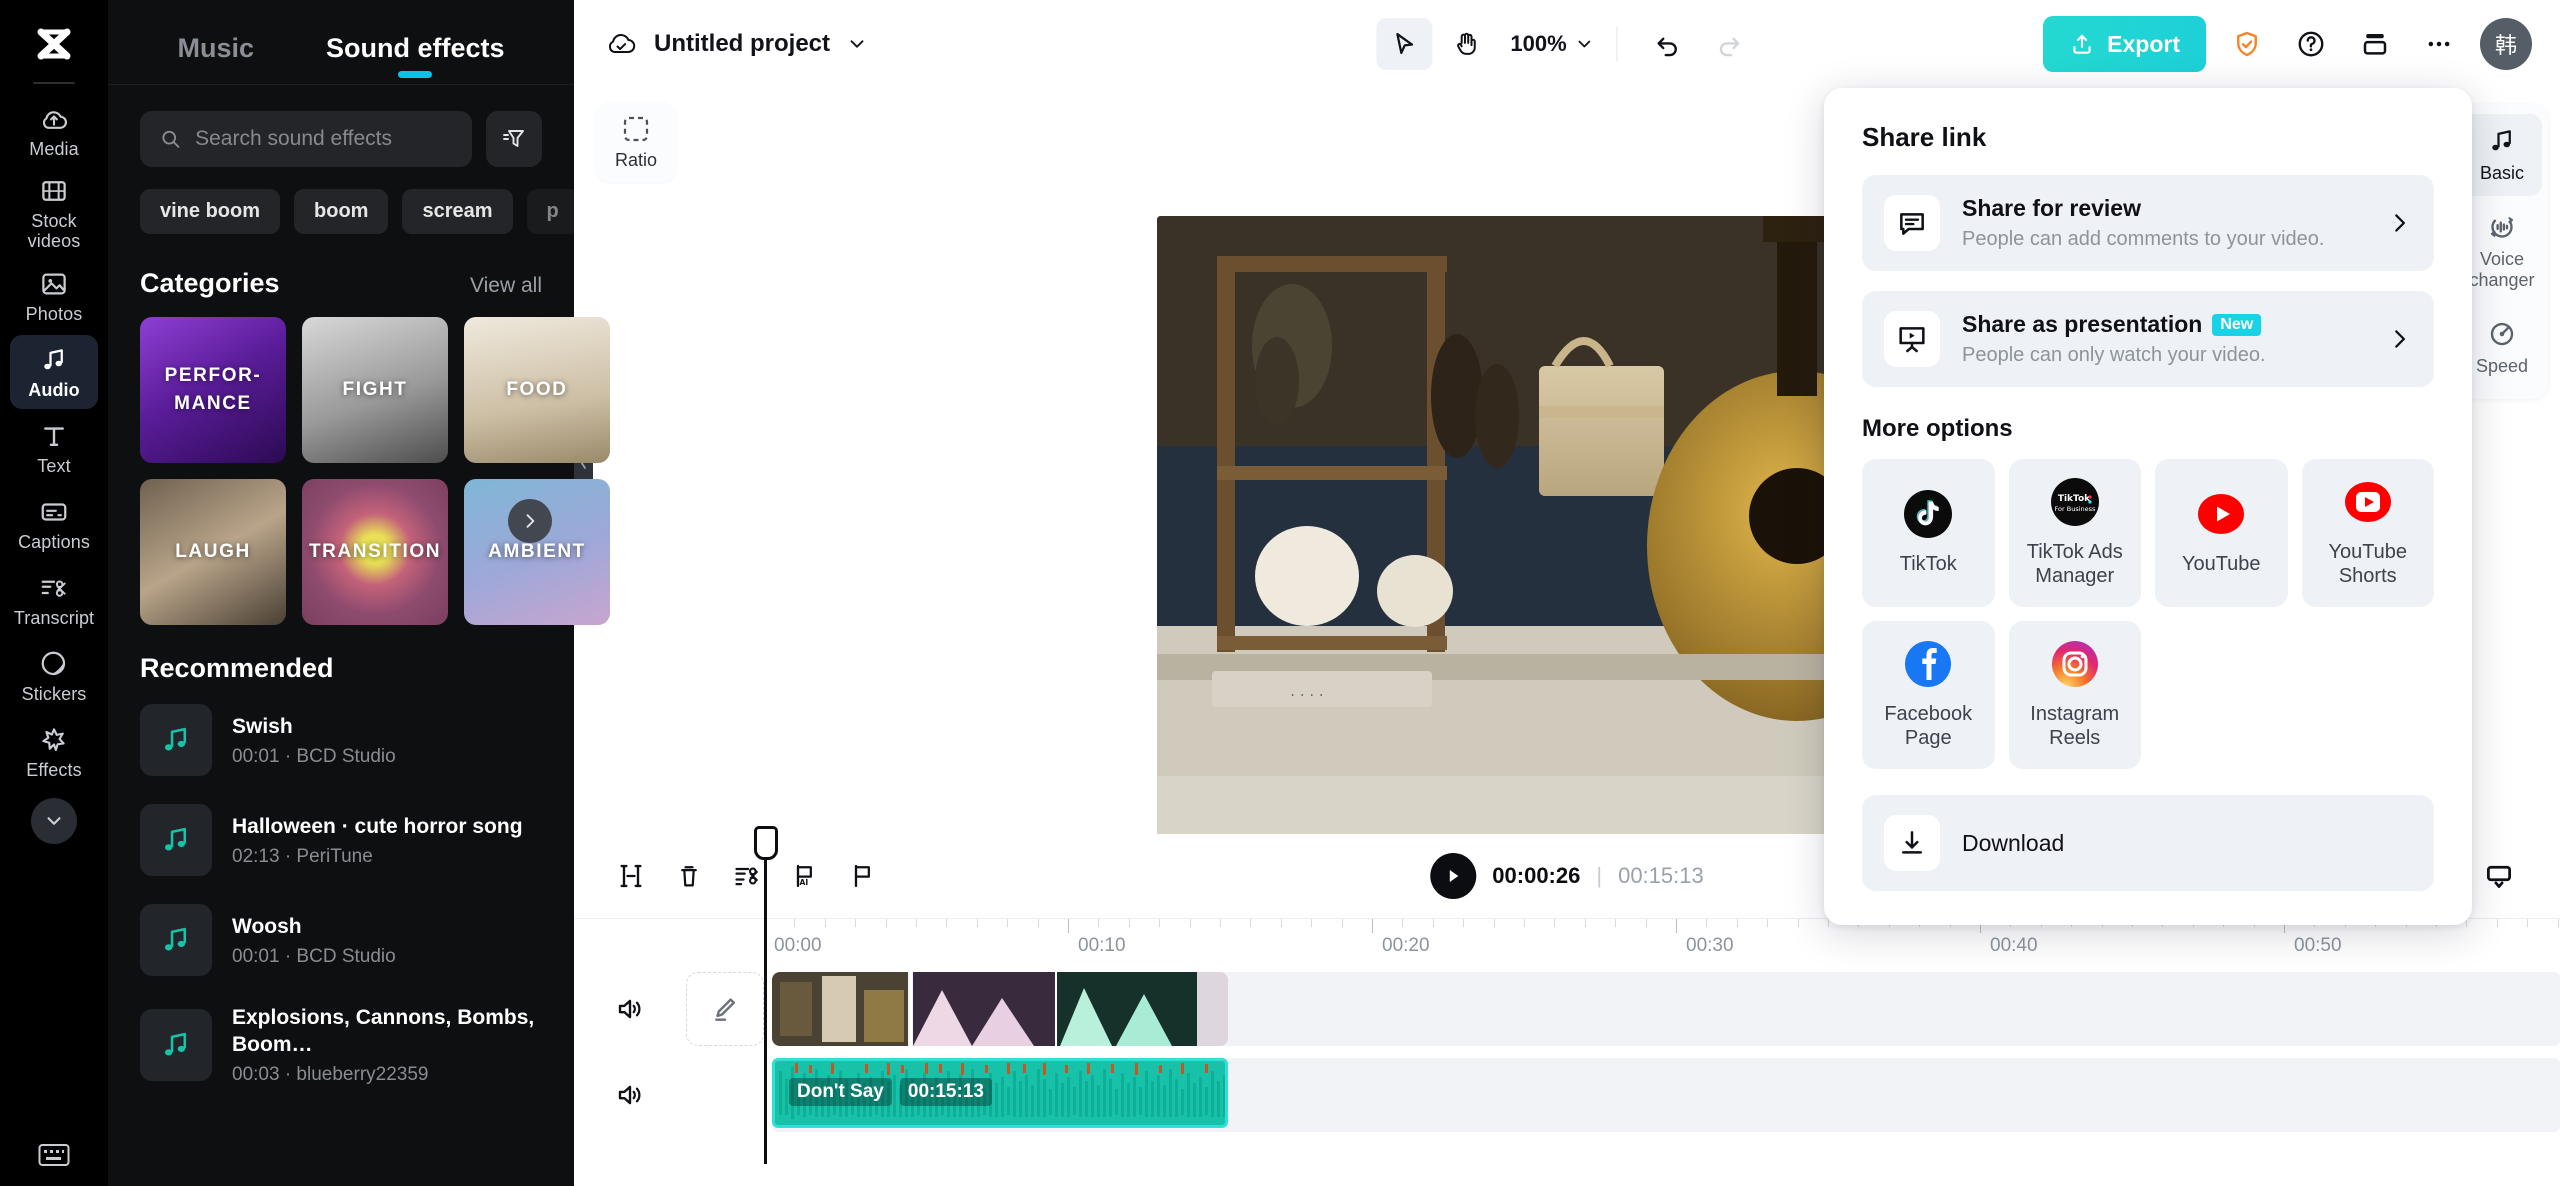 The height and width of the screenshot is (1186, 2560). What do you see at coordinates (54, 524) in the screenshot?
I see `rail-item-captions: Captions` at bounding box center [54, 524].